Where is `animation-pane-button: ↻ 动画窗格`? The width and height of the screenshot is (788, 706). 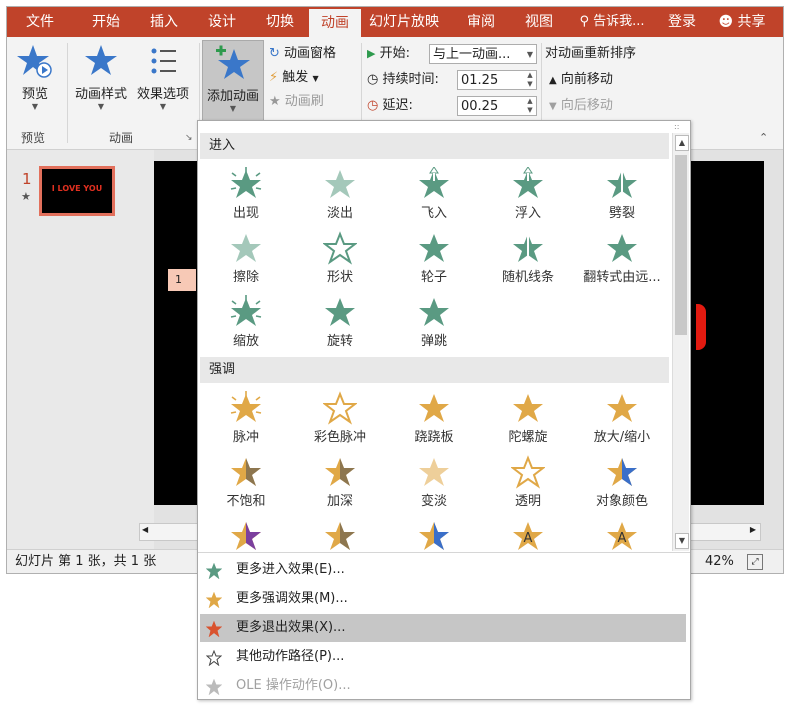 animation-pane-button: ↻ 动画窗格 is located at coordinates (302, 54).